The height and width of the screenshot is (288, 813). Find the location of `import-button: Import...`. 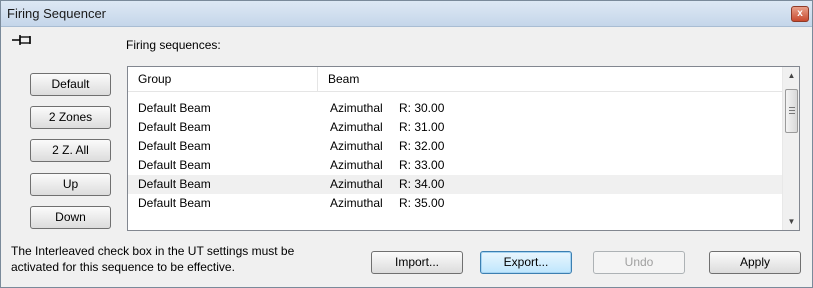

import-button: Import... is located at coordinates (417, 262).